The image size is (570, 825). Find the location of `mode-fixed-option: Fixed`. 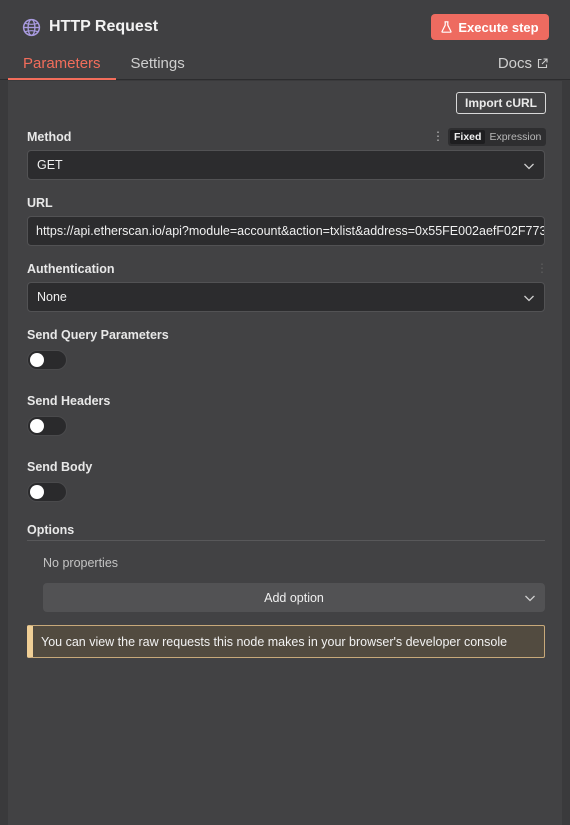

mode-fixed-option: Fixed is located at coordinates (468, 137).